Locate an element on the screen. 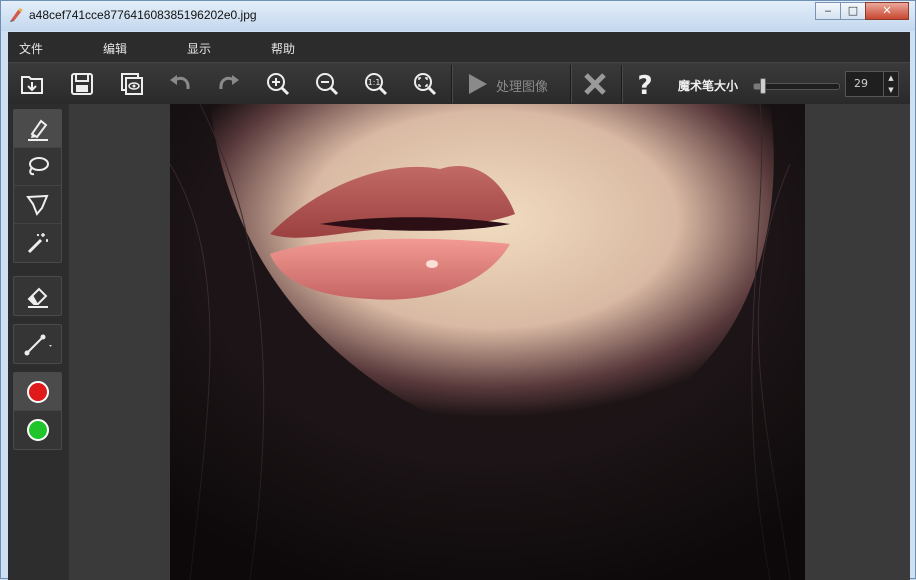 The width and height of the screenshot is (916, 580). minimize-icon: ‒ is located at coordinates (828, 10).